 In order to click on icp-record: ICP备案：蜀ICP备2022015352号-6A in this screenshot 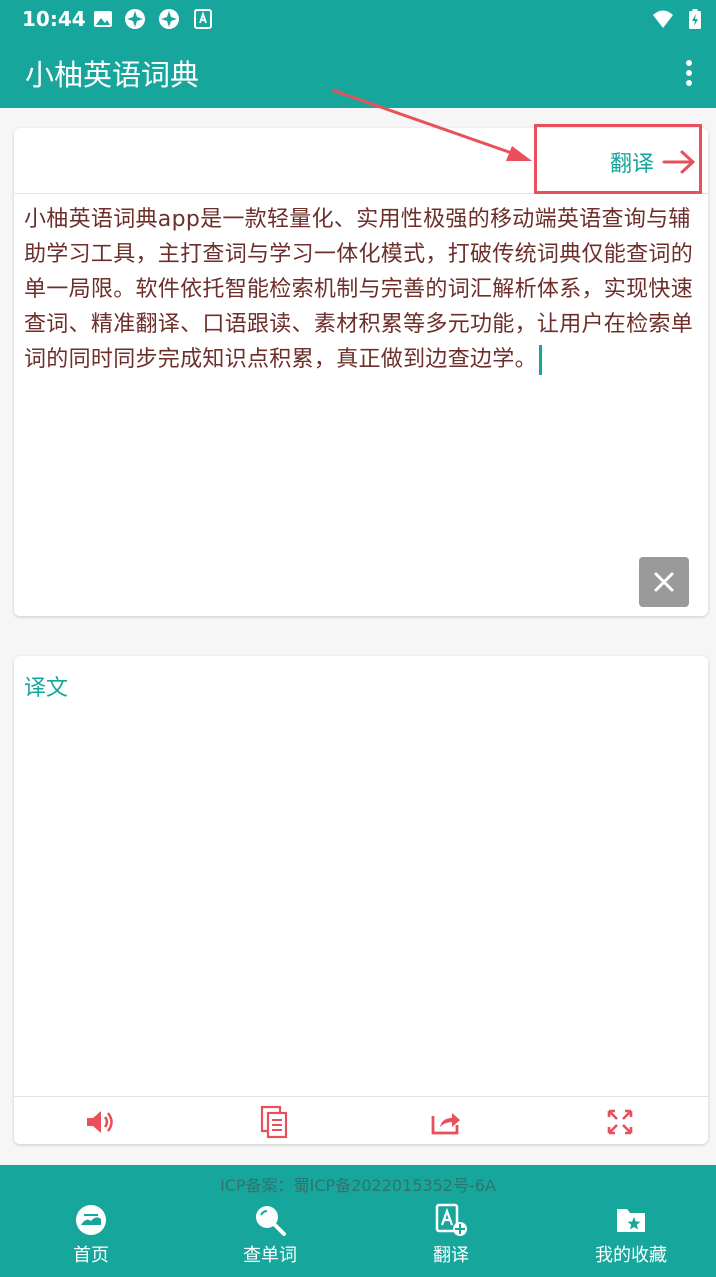, I will do `click(358, 1185)`.